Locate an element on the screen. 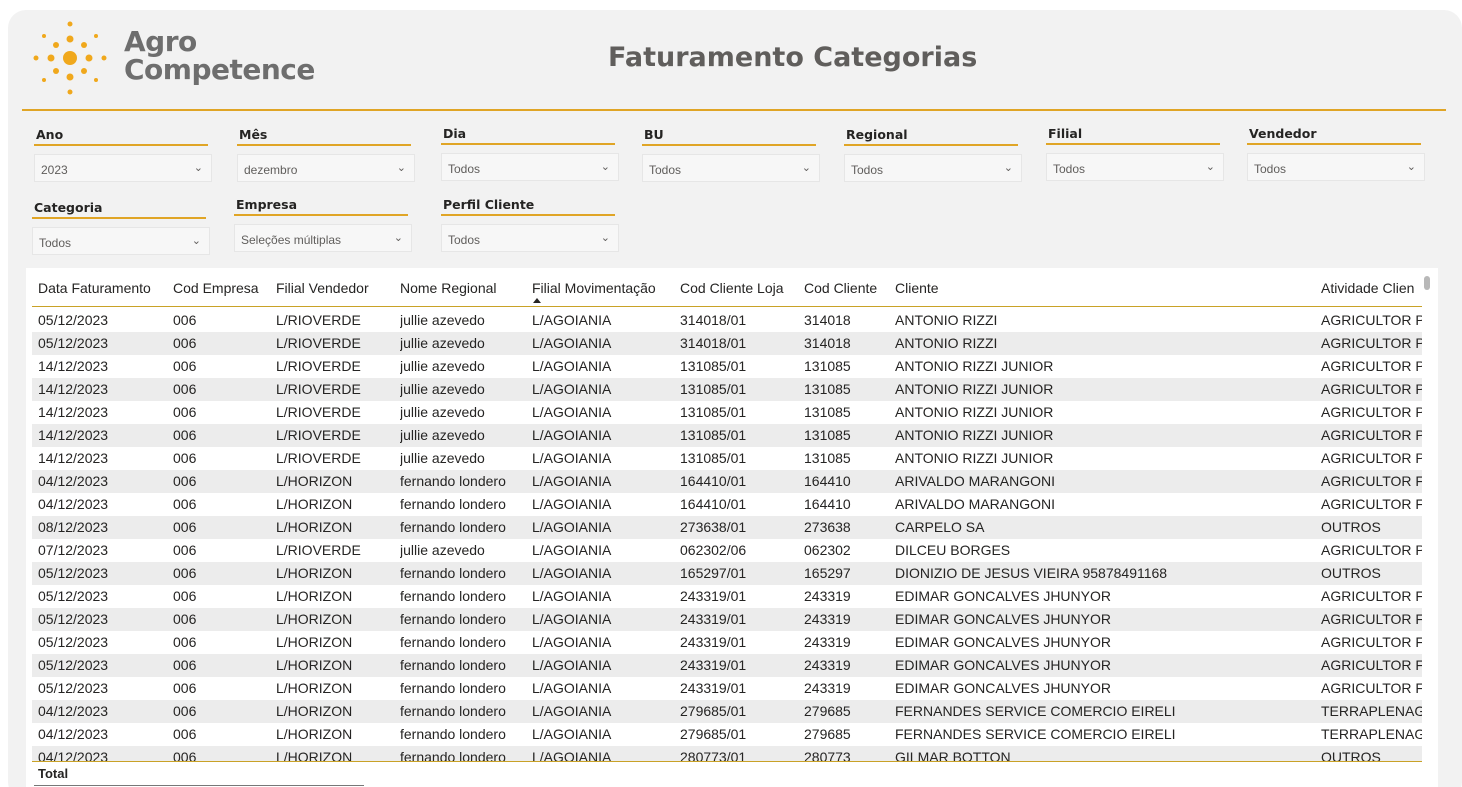 The width and height of the screenshot is (1462, 787). column-header-filial-vendedor: Filial Vendedor is located at coordinates (322, 288).